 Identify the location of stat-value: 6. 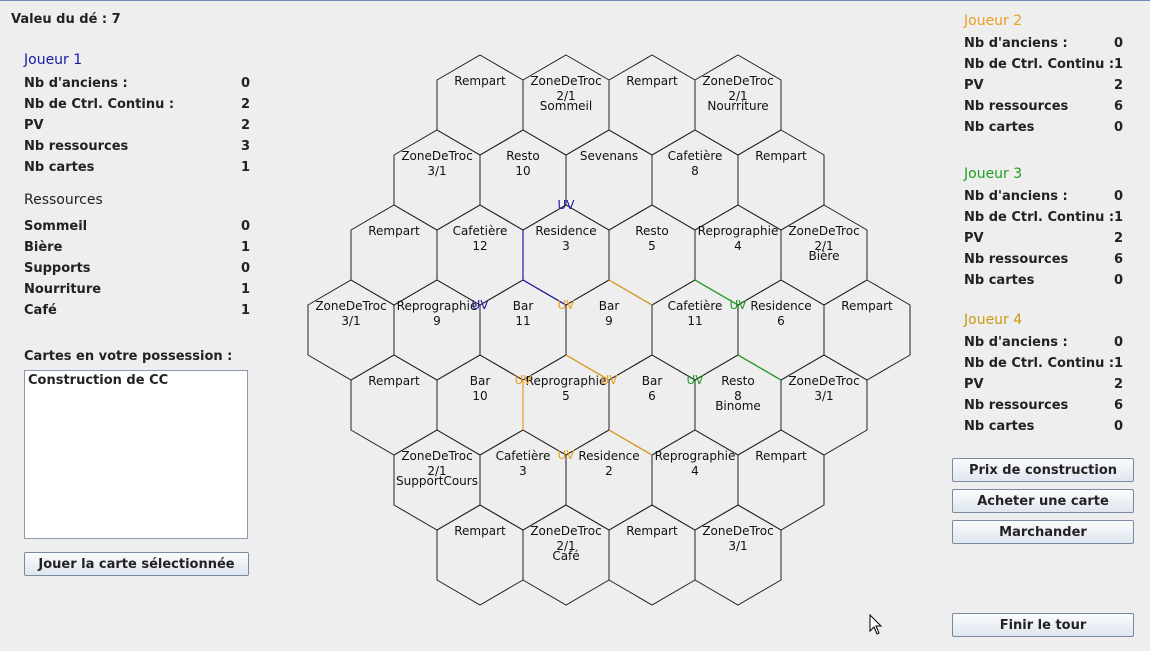
(1118, 259).